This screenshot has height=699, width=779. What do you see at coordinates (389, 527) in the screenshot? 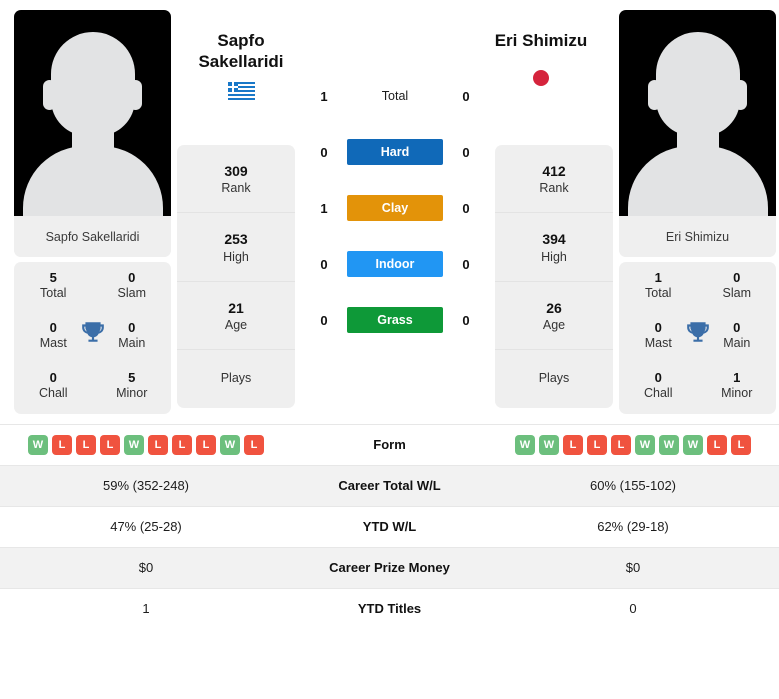
I see `row-label-ytd-wl: YTD W/L` at bounding box center [389, 527].